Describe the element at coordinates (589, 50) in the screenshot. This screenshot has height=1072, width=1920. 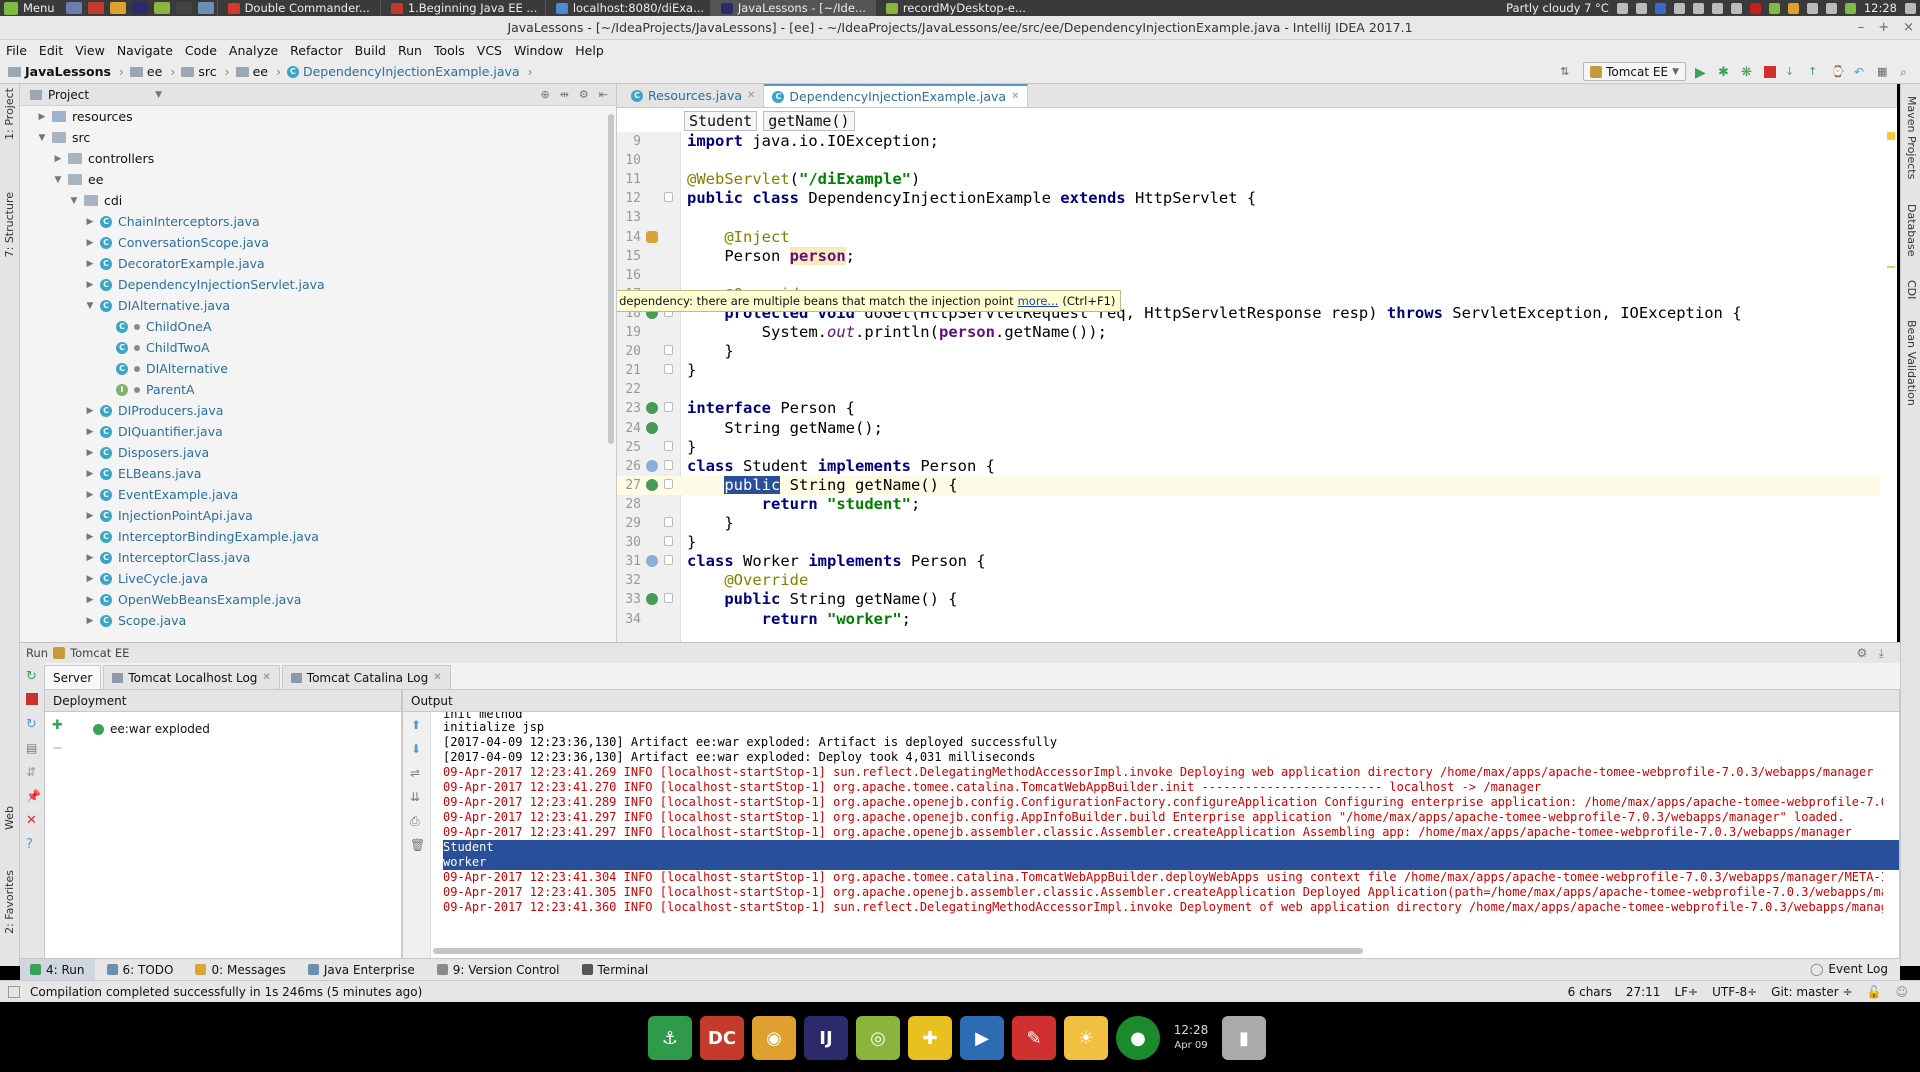
I see `menu-help: Help` at that location.